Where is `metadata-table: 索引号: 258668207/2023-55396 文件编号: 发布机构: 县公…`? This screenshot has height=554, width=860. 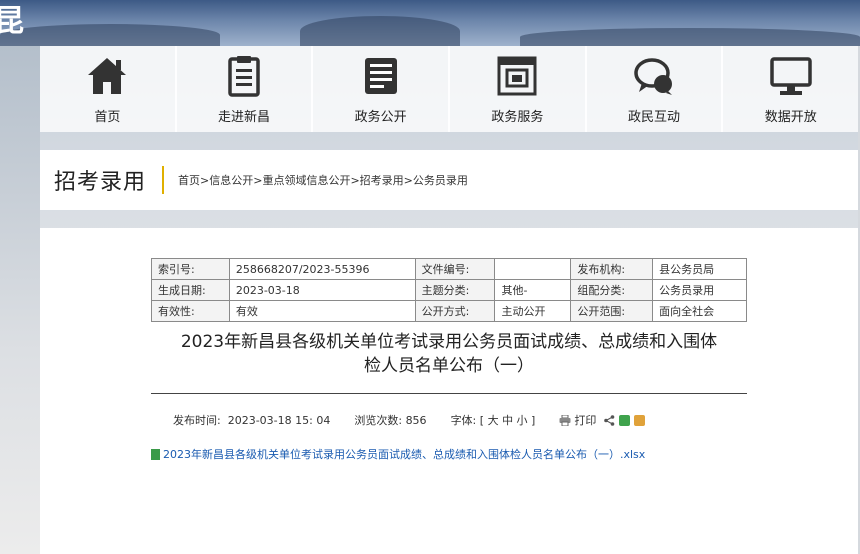
metadata-table: 索引号: 258668207/2023-55396 文件编号: 发布机构: 县公… is located at coordinates (449, 290).